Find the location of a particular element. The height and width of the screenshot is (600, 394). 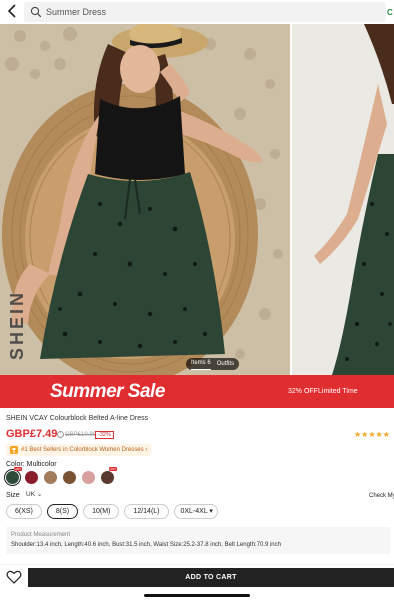

back-button is located at coordinates (12, 12).